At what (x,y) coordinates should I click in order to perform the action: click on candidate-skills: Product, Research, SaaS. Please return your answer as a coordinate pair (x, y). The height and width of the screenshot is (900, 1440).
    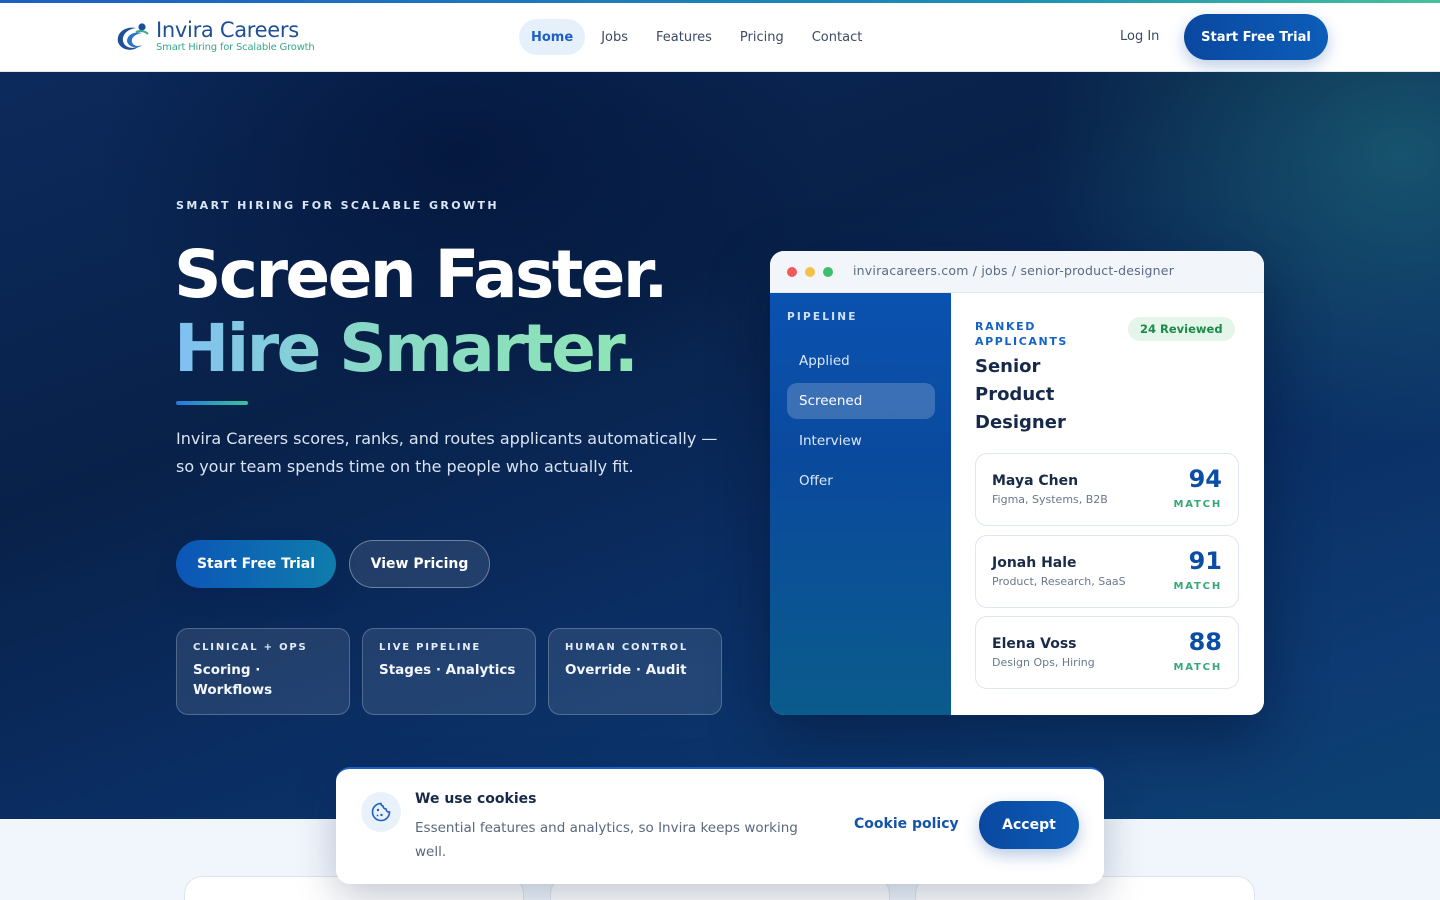
    Looking at the image, I should click on (1059, 581).